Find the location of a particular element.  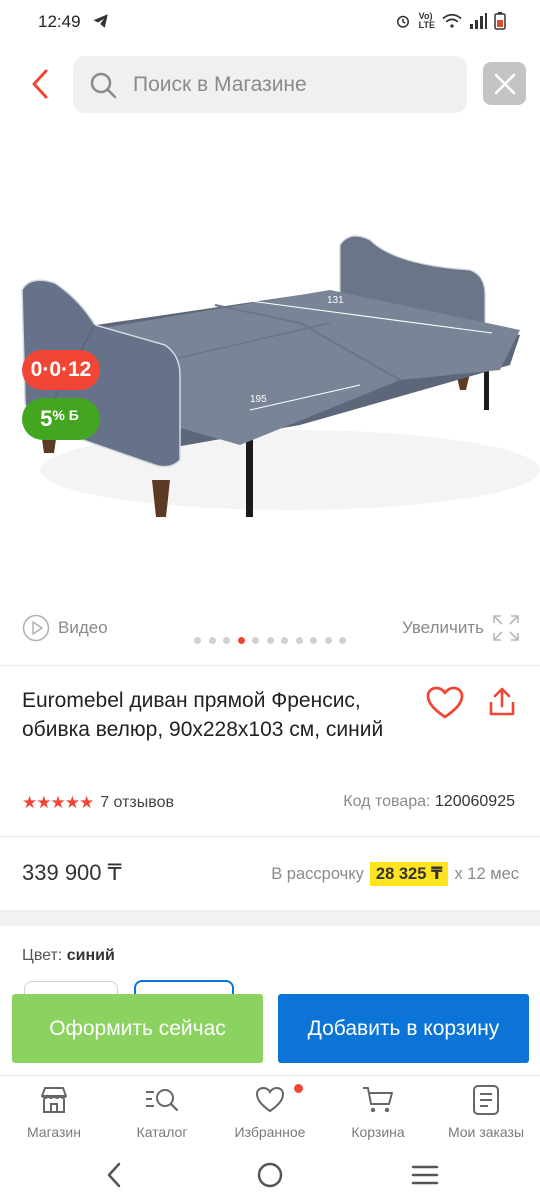

menu-icon is located at coordinates (425, 1175).